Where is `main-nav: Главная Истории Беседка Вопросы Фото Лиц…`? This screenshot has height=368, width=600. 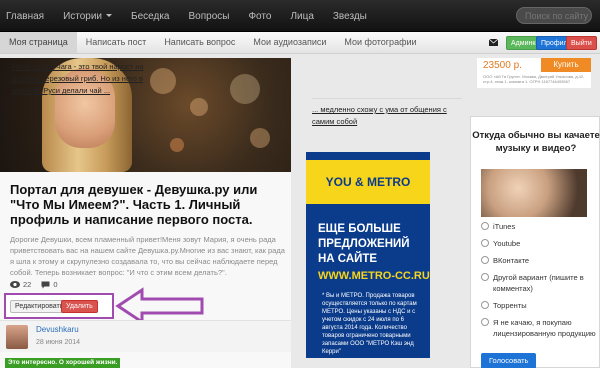 main-nav: Главная Истории Беседка Вопросы Фото Лиц… is located at coordinates (190, 16).